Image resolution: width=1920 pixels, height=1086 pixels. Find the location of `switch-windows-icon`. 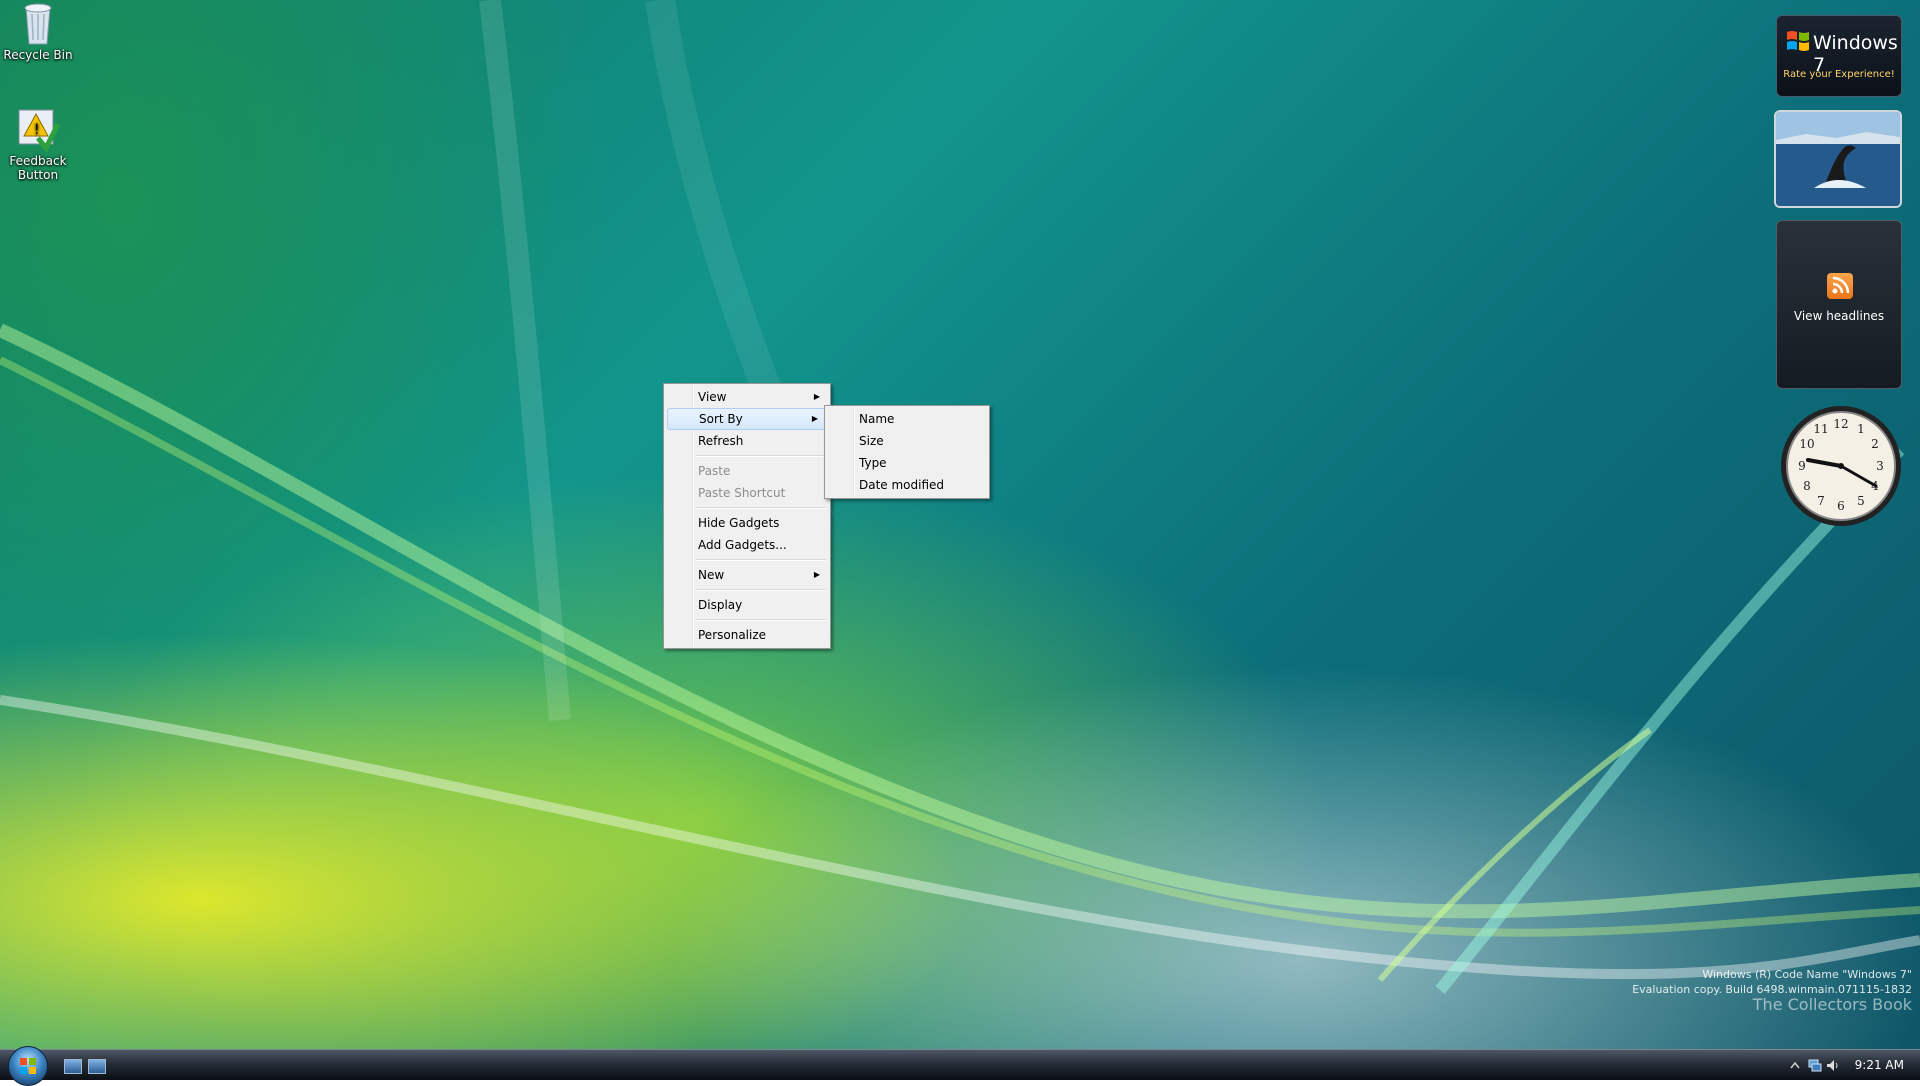

switch-windows-icon is located at coordinates (97, 1066).